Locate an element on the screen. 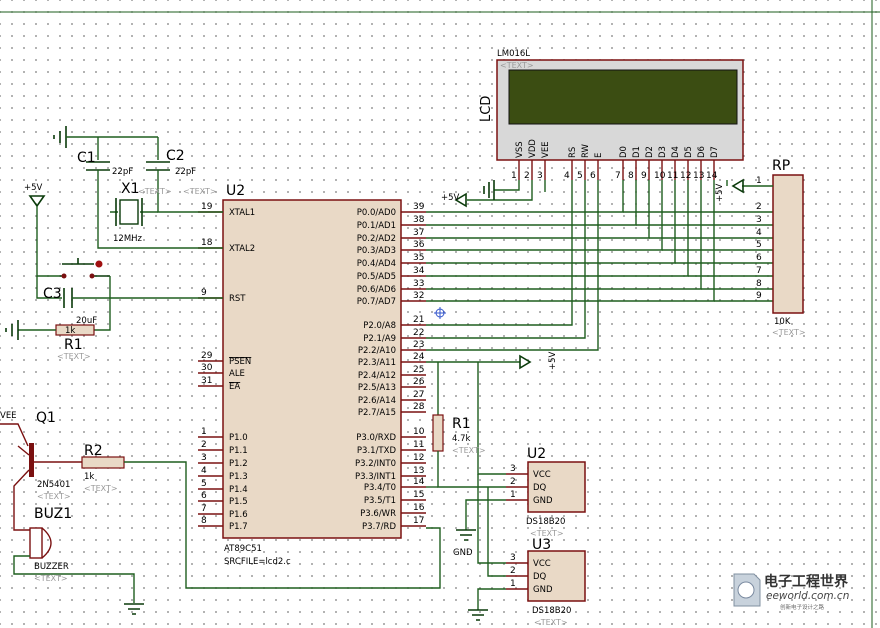  sensor-pin-name: GND is located at coordinates (543, 501).